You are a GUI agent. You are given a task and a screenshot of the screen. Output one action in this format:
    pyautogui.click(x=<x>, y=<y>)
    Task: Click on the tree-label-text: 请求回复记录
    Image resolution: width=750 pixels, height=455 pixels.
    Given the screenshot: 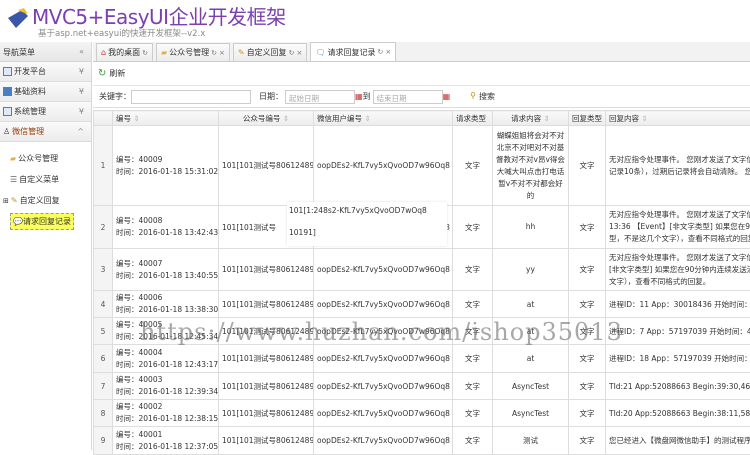 What is the action you would take?
    pyautogui.click(x=47, y=221)
    